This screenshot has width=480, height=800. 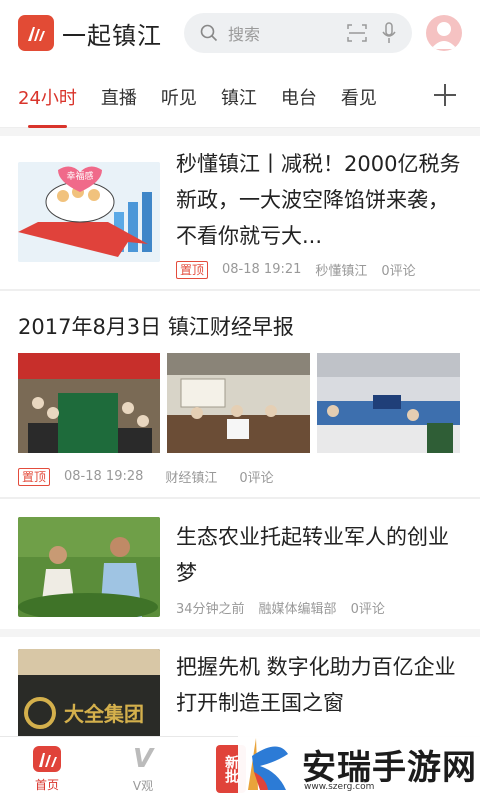 I want to click on article-thumbnail, so click(x=89, y=567).